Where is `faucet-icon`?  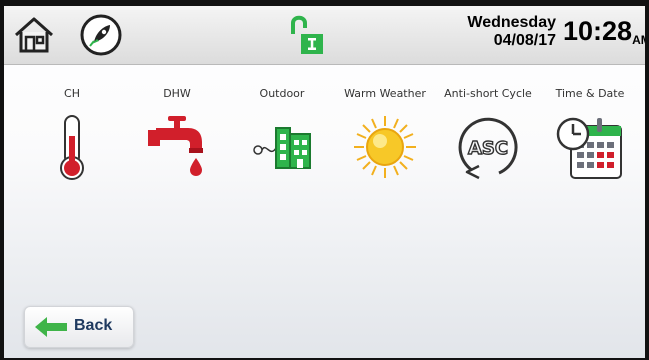 faucet-icon is located at coordinates (175, 146).